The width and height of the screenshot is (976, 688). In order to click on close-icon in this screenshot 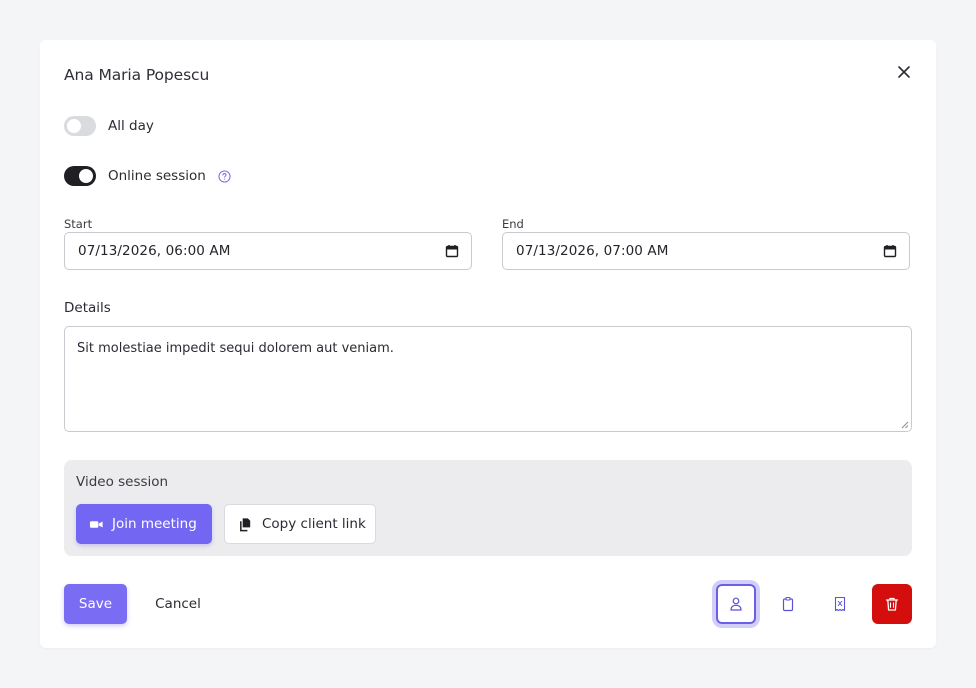, I will do `click(904, 72)`.